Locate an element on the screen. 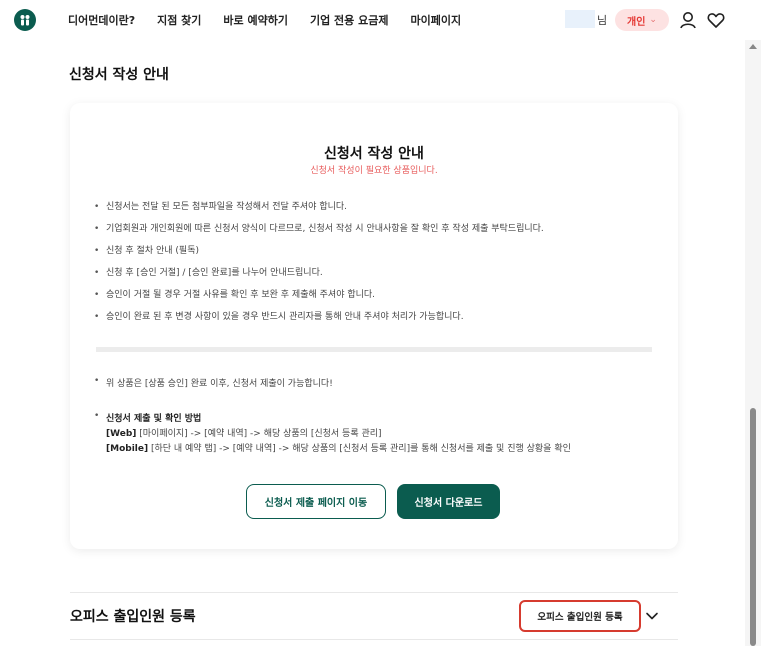 This screenshot has height=646, width=761. scroll-up-arrow-icon is located at coordinates (753, 46).